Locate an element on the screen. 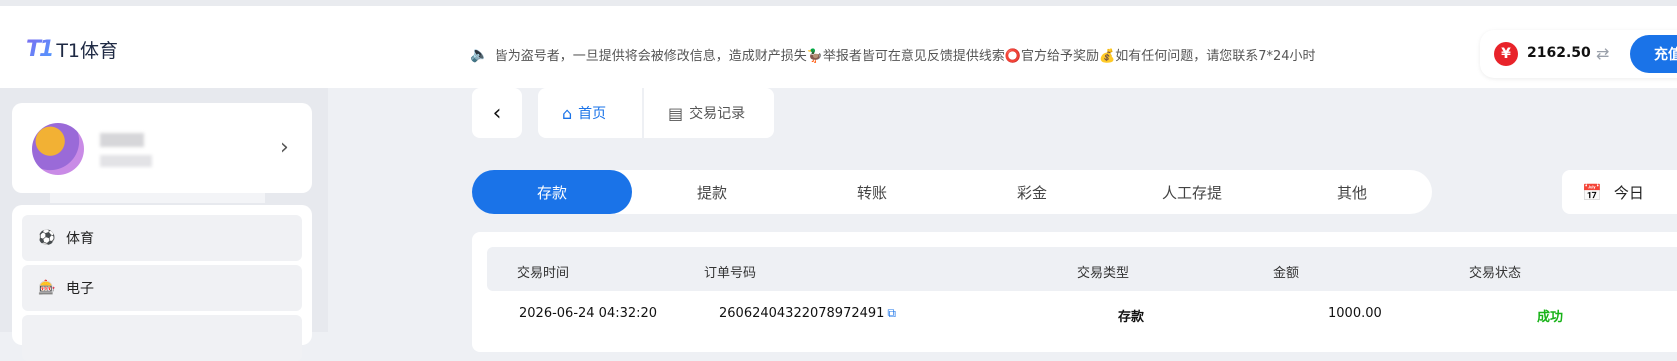 The height and width of the screenshot is (361, 1677). date-filter-label: 今日 is located at coordinates (1628, 192).